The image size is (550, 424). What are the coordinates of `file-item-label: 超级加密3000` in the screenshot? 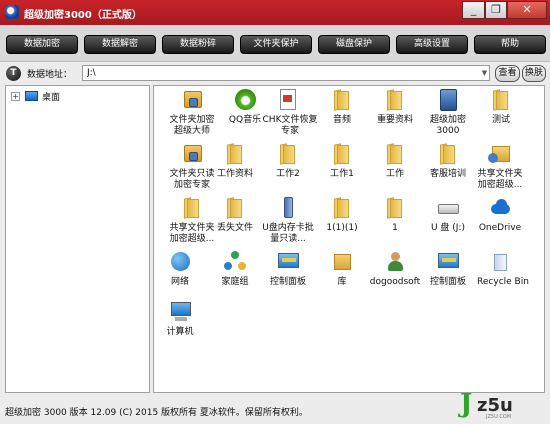 It's located at (447, 125).